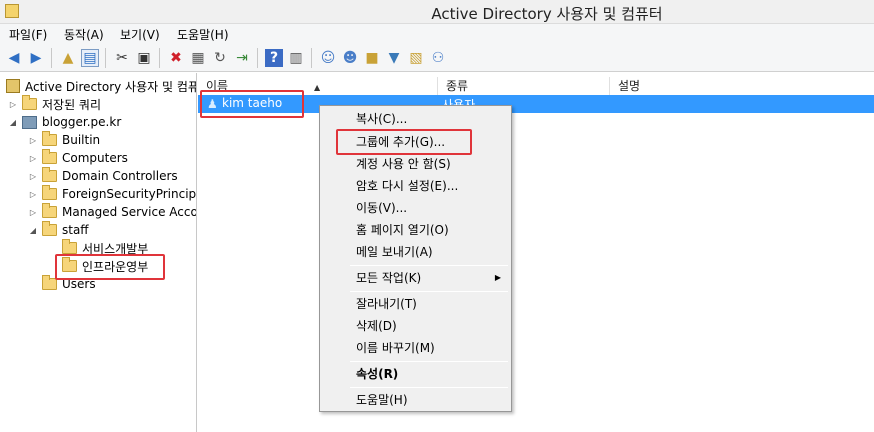 This screenshot has width=874, height=432. I want to click on menu-item-send-mail: 메일 보내기(A), so click(415, 252).